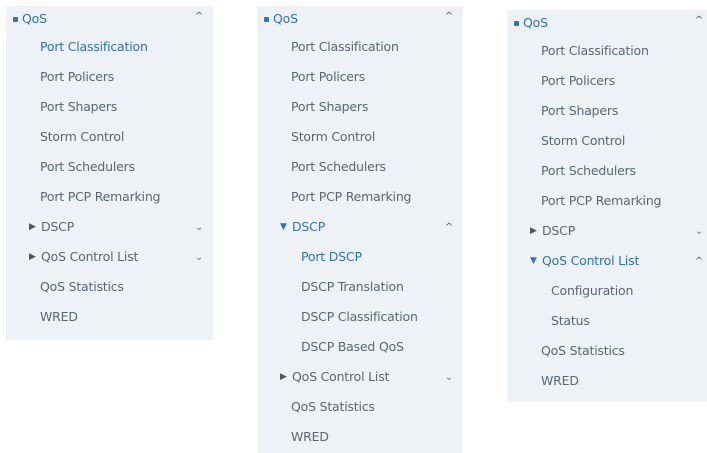 The image size is (707, 453). Describe the element at coordinates (607, 261) in the screenshot. I see `menu-group-qos-control-list: ▼ QoS Control List ^` at that location.